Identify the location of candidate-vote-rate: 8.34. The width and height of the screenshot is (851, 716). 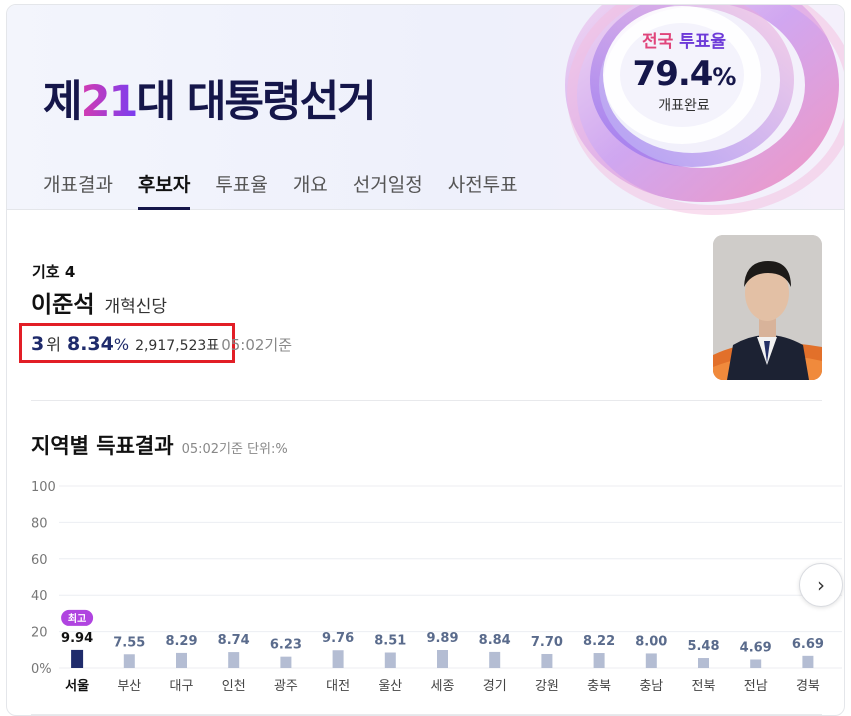
(90, 344).